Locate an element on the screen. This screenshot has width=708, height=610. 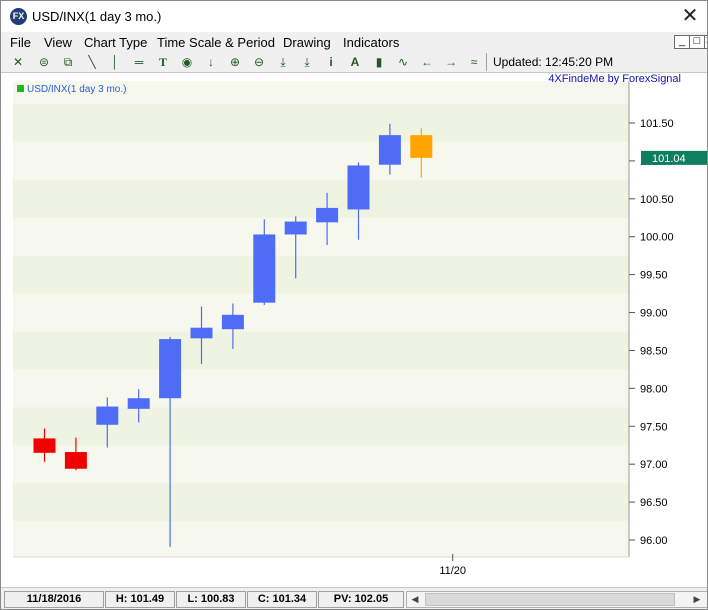
scroll-right-arrow-icon: ▶ is located at coordinates (697, 599).